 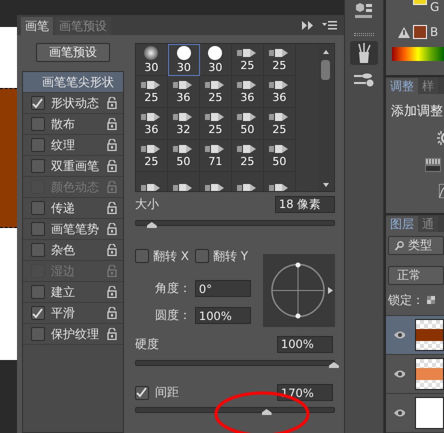 I want to click on option-label: 建立, so click(x=75, y=292).